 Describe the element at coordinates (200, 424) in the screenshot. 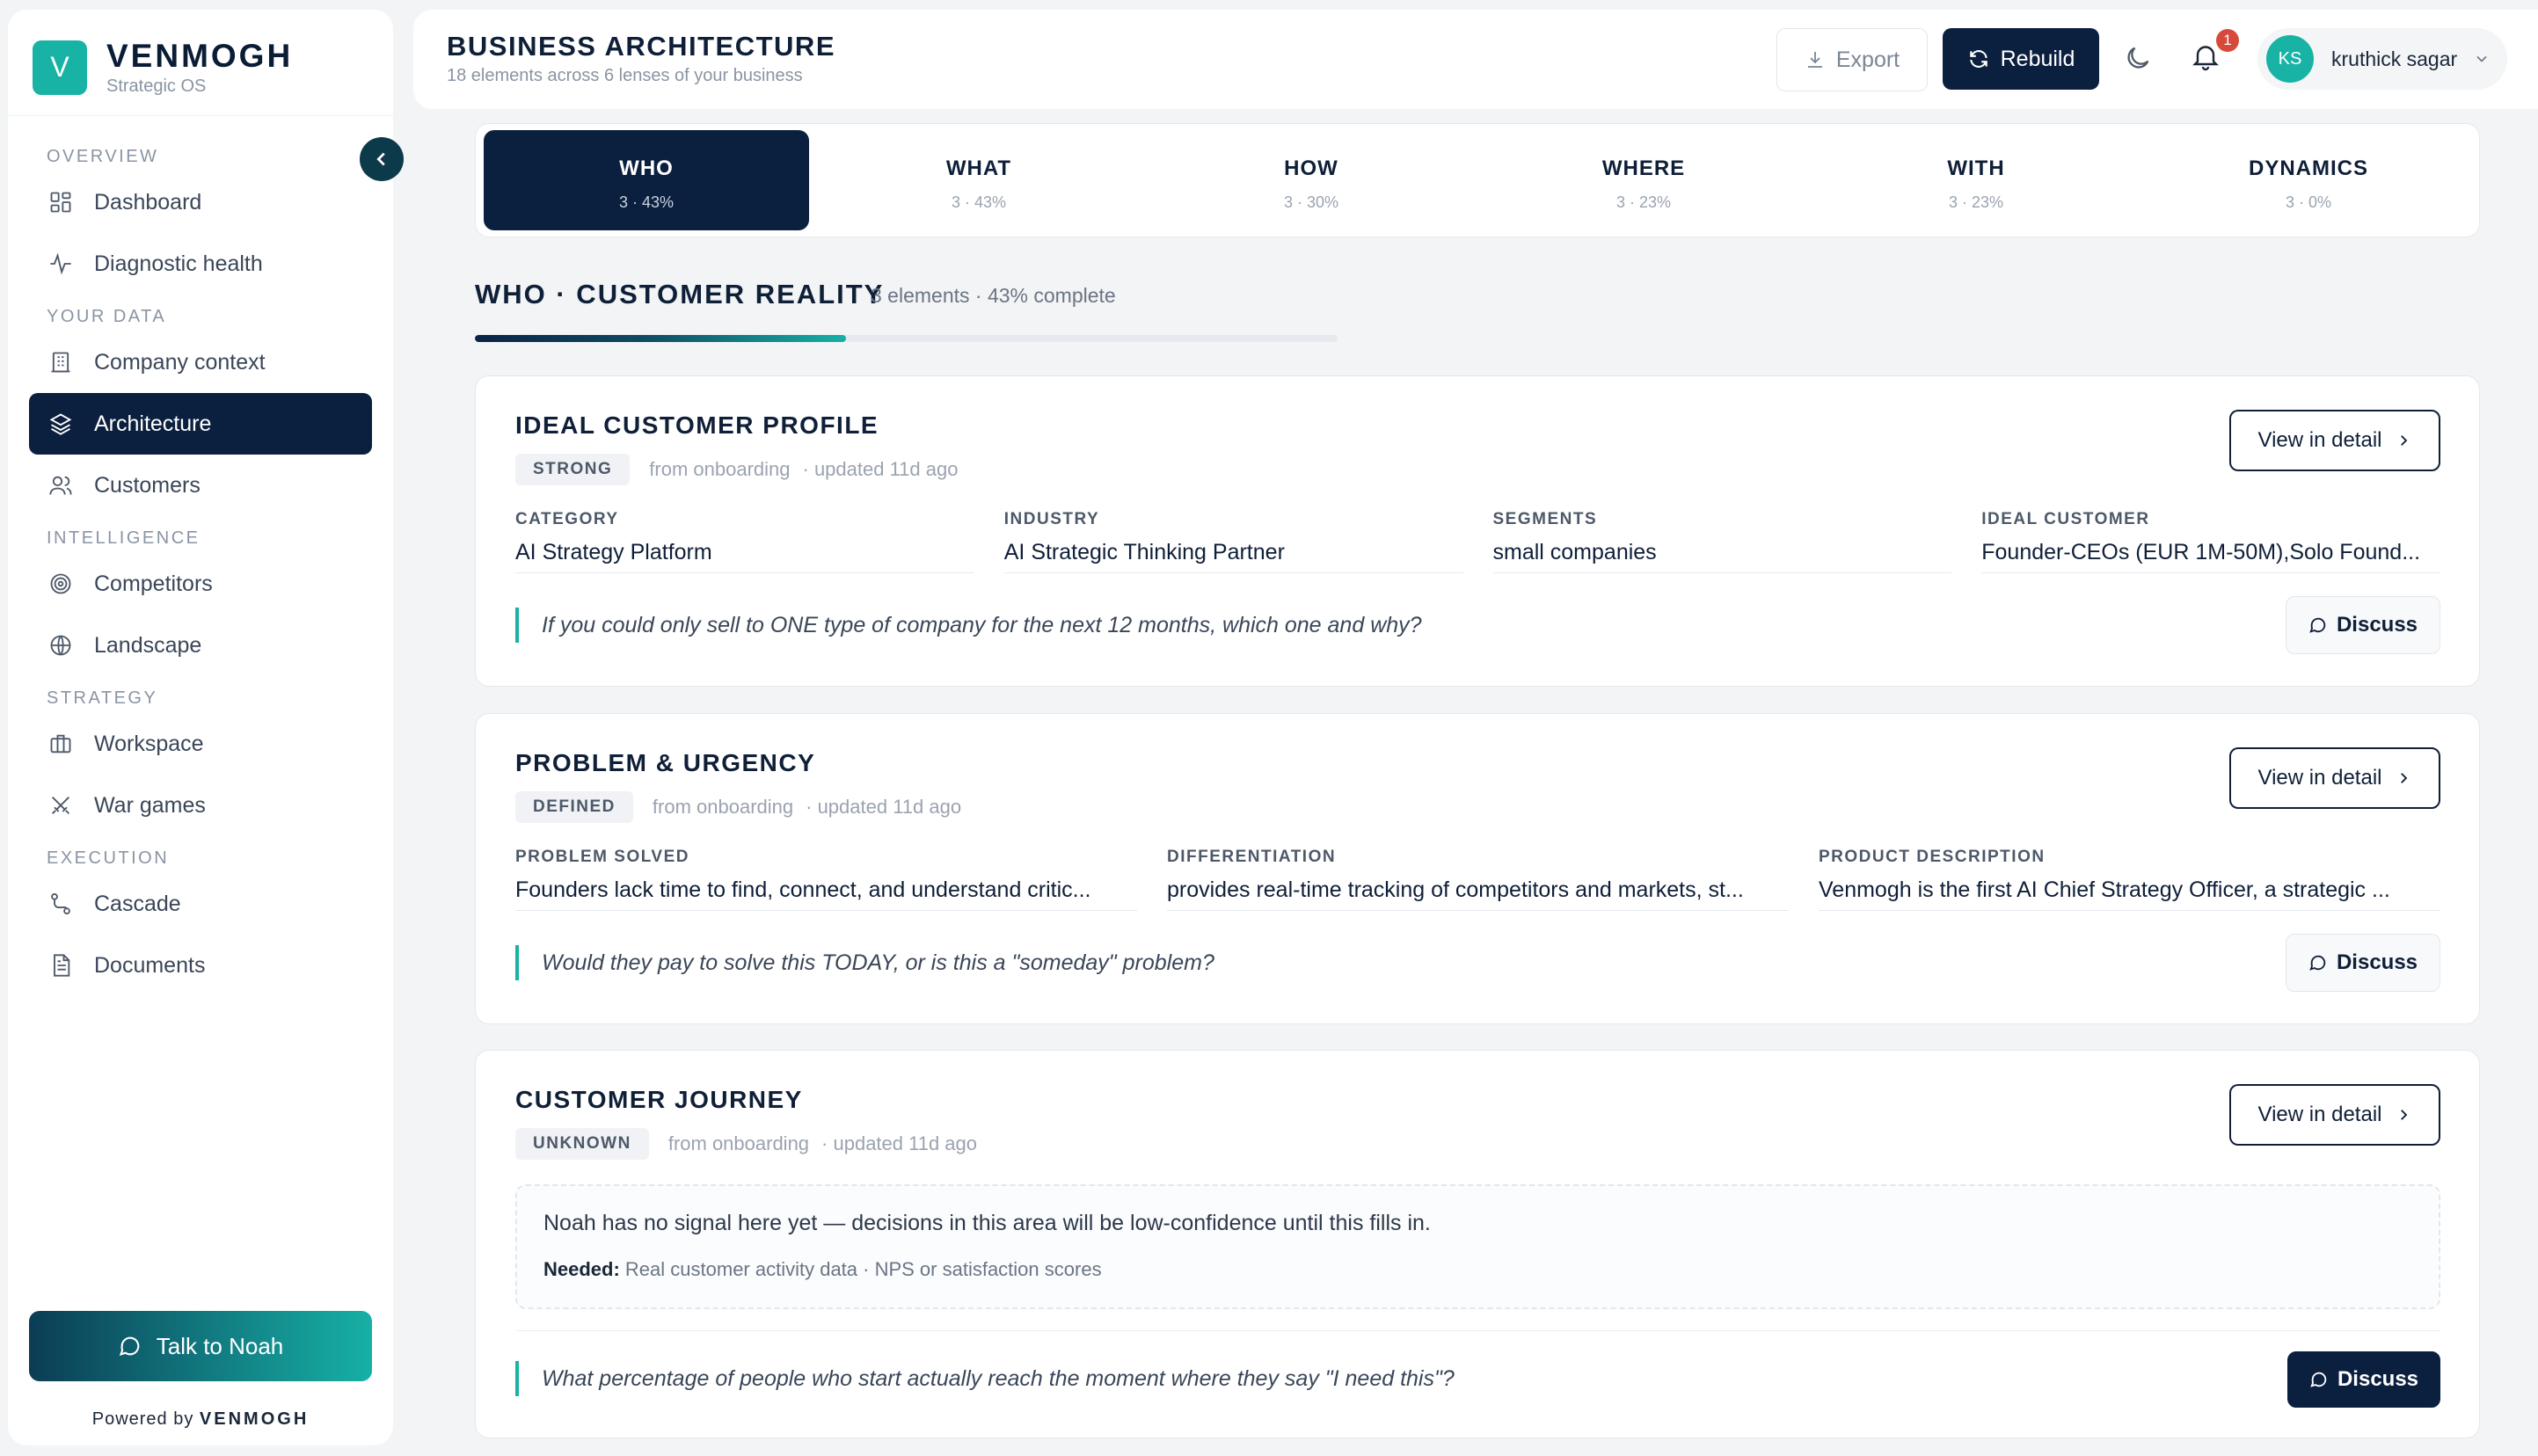

I see `sidebar-item-architecture: Architecture` at that location.